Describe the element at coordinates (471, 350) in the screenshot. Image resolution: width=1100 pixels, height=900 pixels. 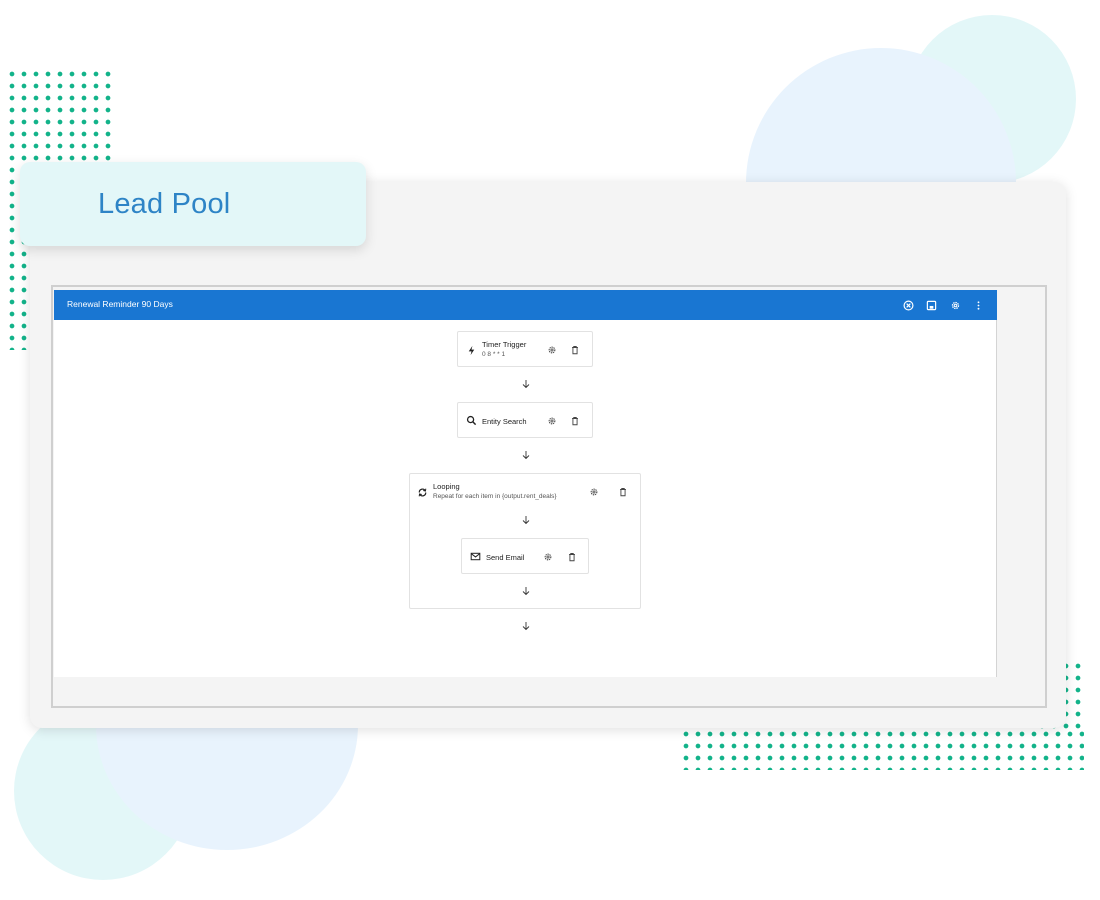
I see `lightning-icon` at that location.